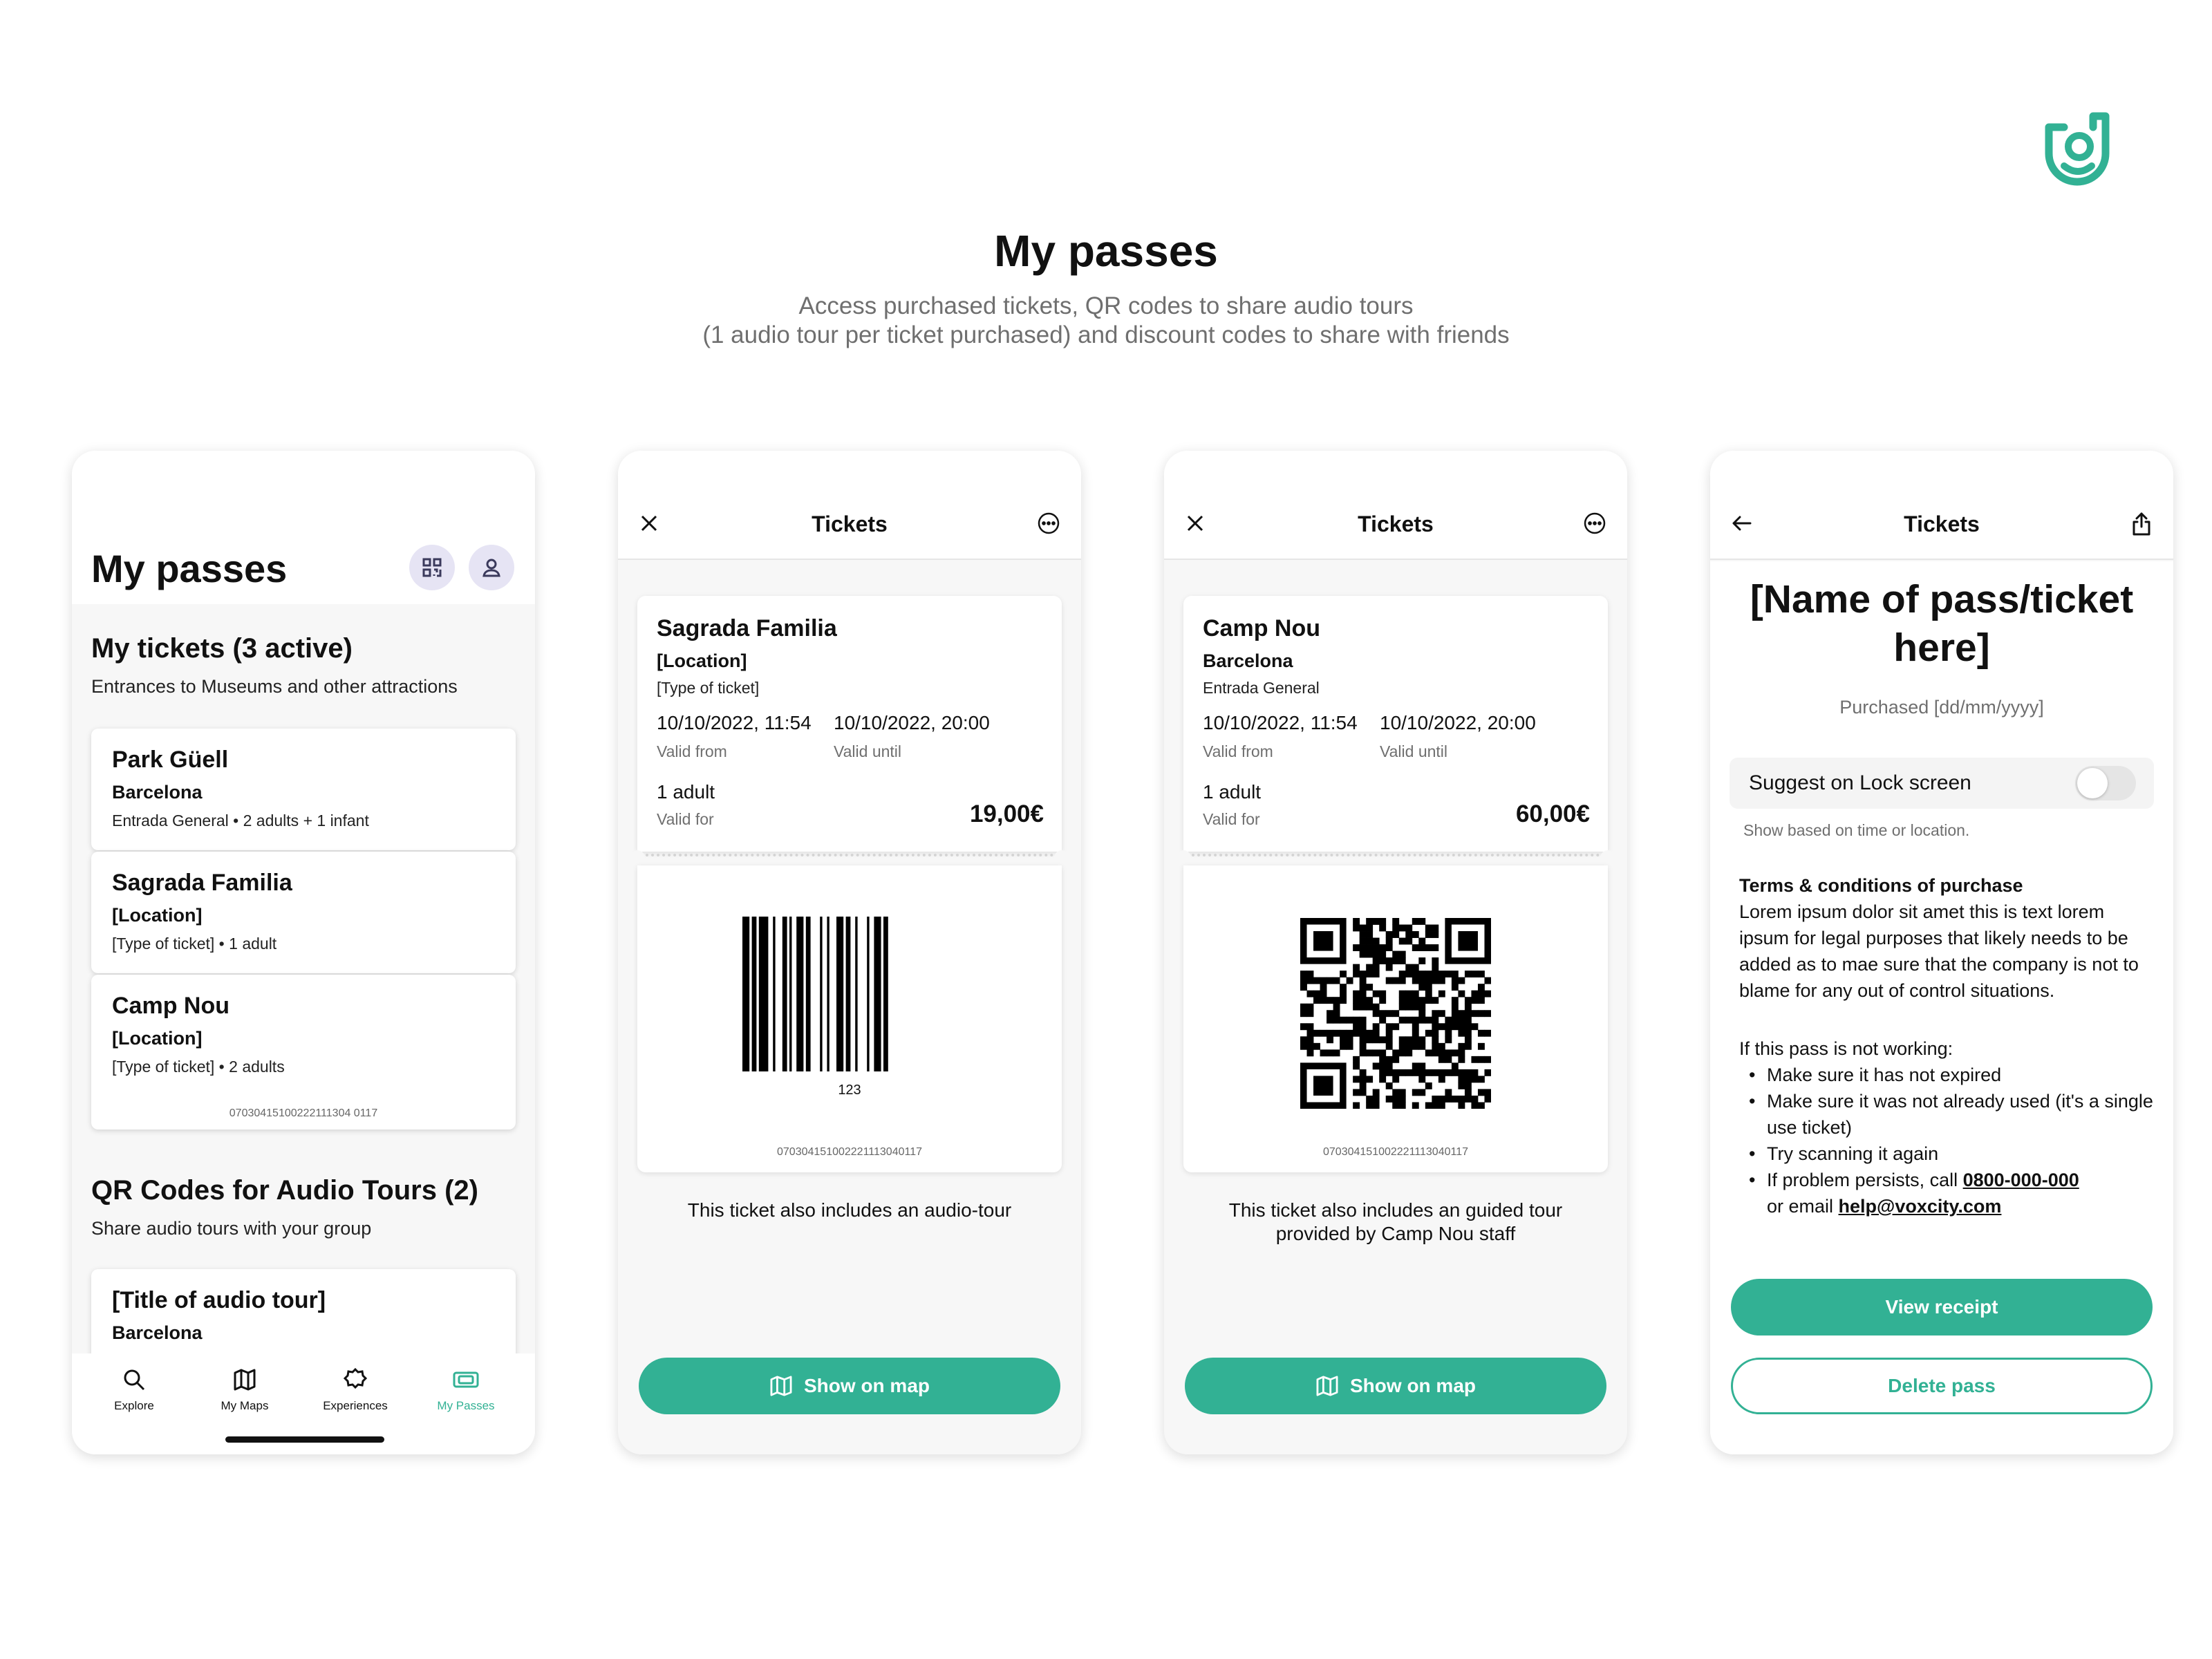  What do you see at coordinates (432, 567) in the screenshot?
I see `qr-scan-button` at bounding box center [432, 567].